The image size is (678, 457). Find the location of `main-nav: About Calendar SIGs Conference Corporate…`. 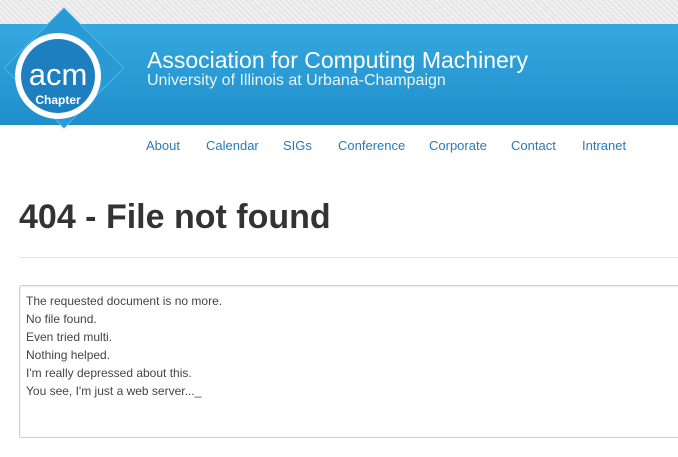

main-nav: About Calendar SIGs Conference Corporate… is located at coordinates (339, 145).